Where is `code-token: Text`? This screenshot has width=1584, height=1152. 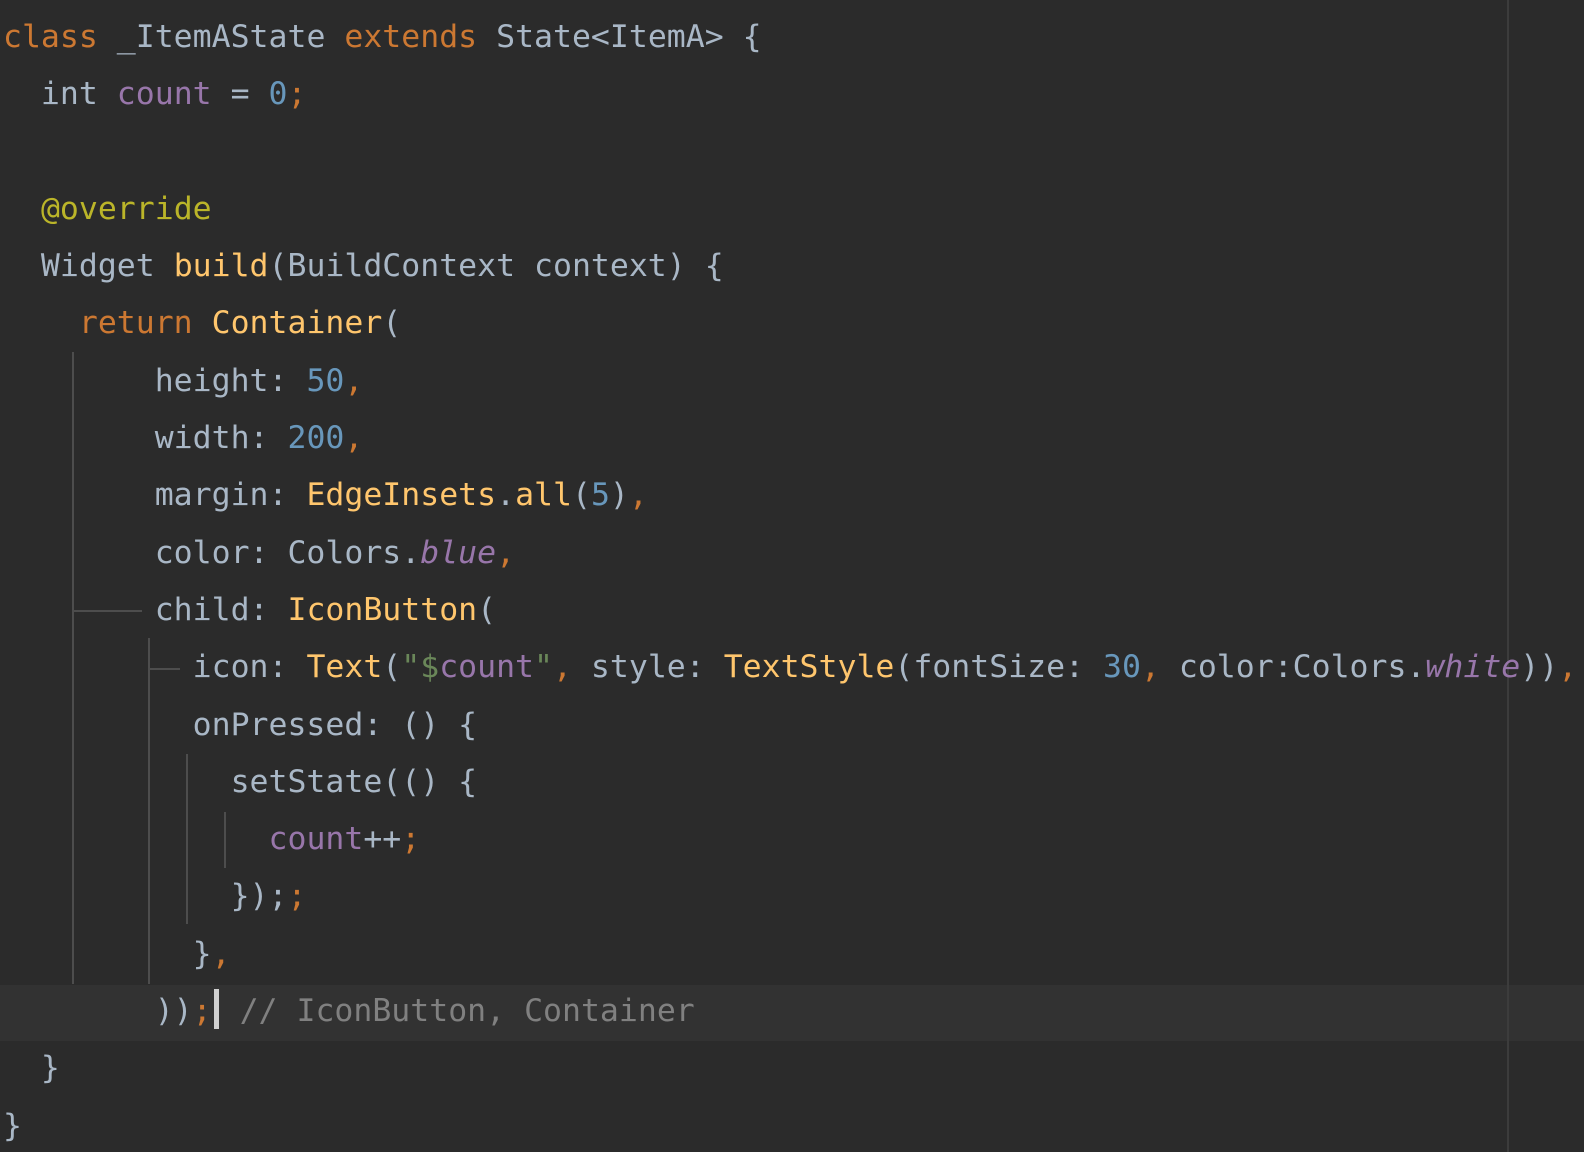
code-token: Text is located at coordinates (344, 667).